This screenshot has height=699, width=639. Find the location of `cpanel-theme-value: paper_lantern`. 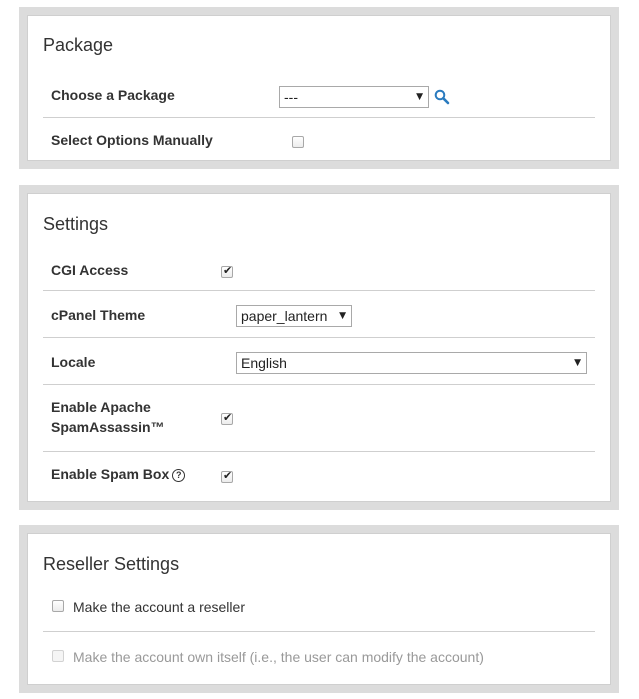

cpanel-theme-value: paper_lantern is located at coordinates (284, 316).